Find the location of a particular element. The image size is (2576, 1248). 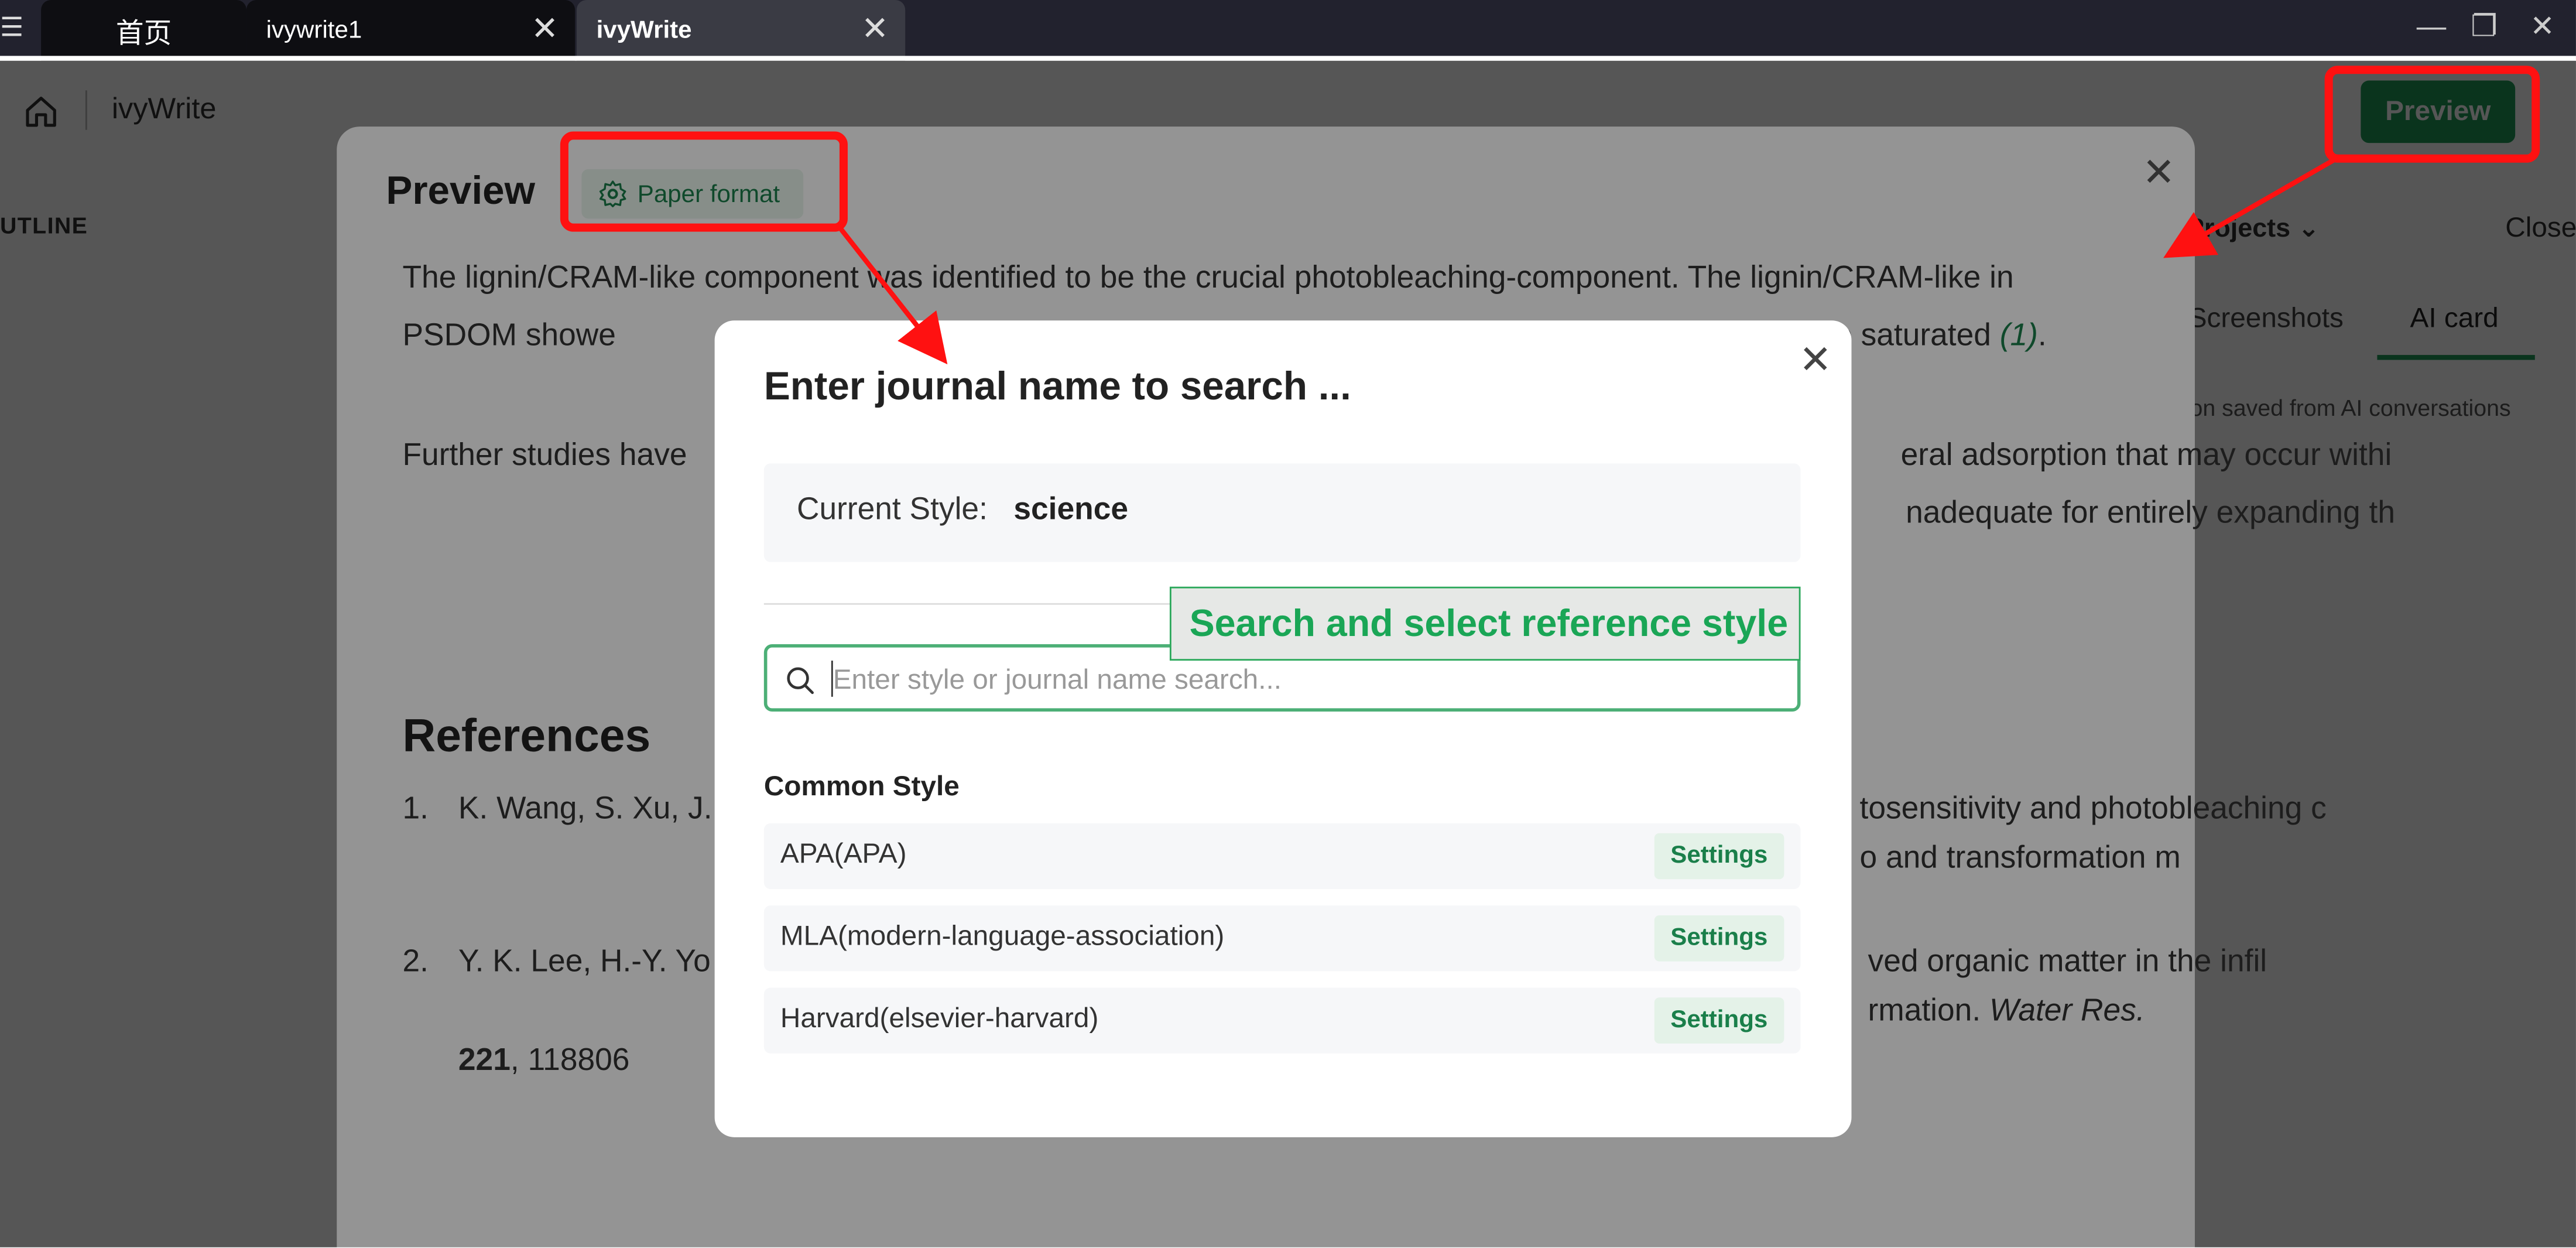

current-style-label: Current Style: is located at coordinates (892, 510).